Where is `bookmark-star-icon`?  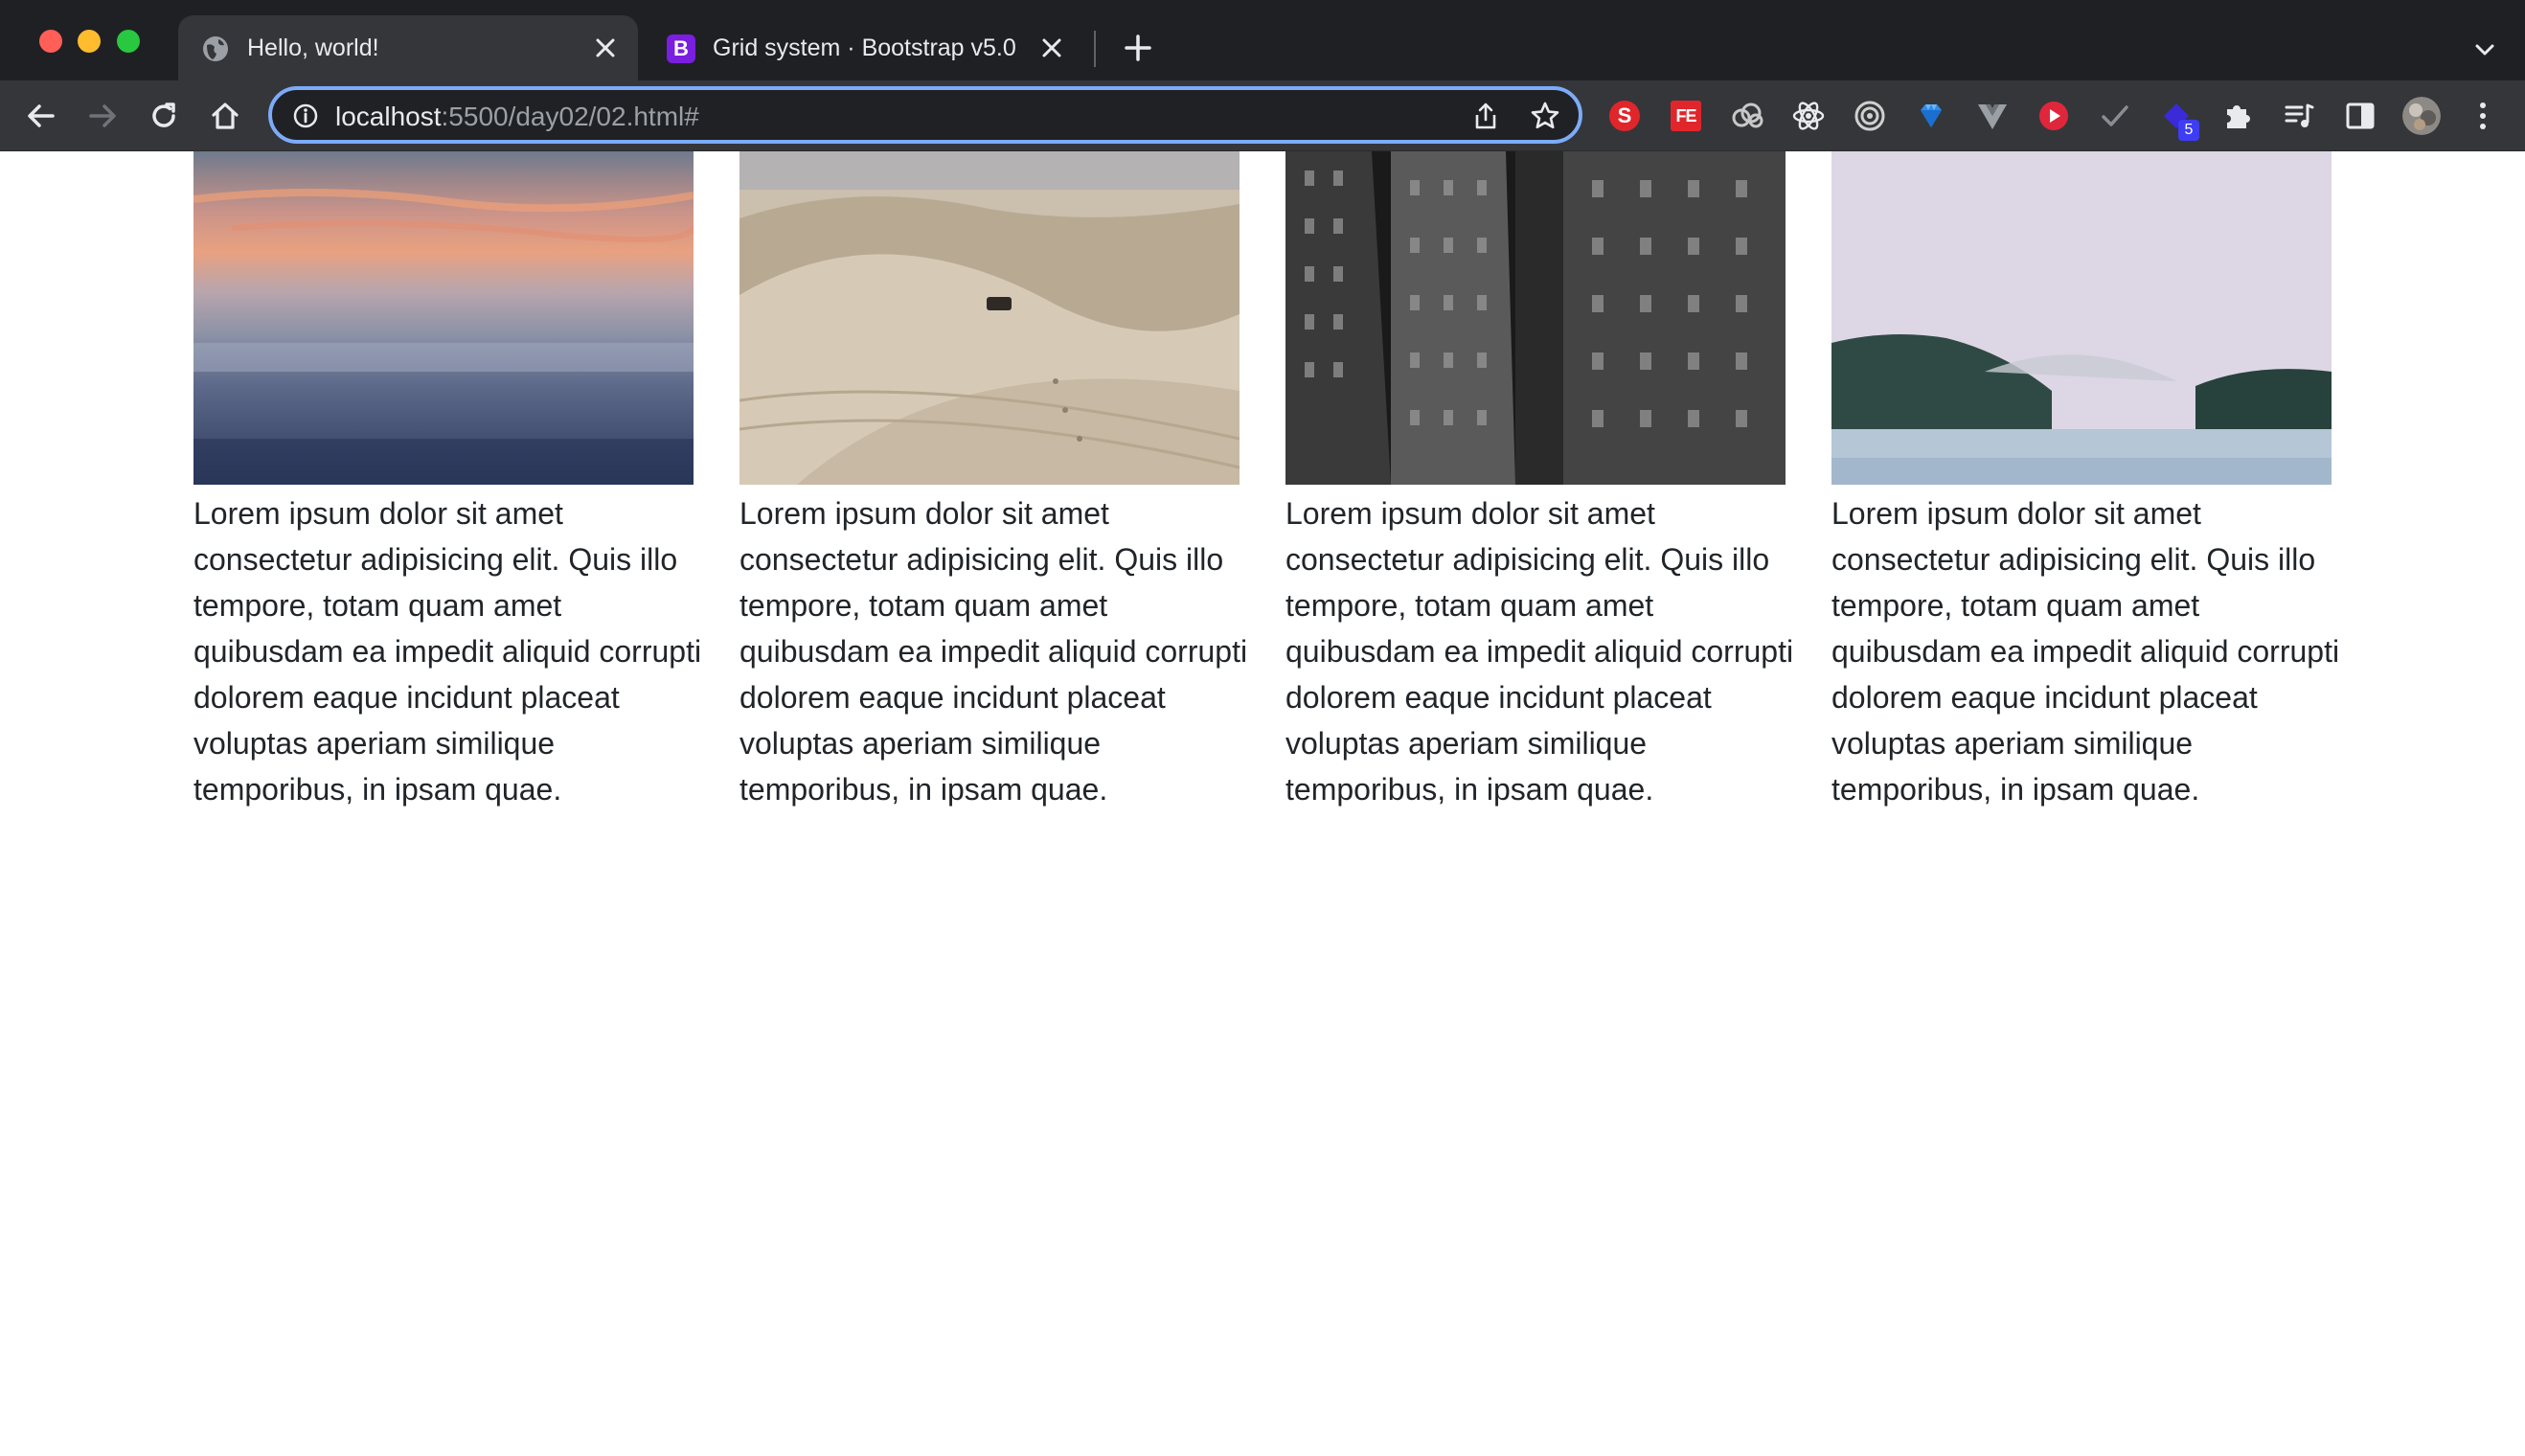 bookmark-star-icon is located at coordinates (1545, 116).